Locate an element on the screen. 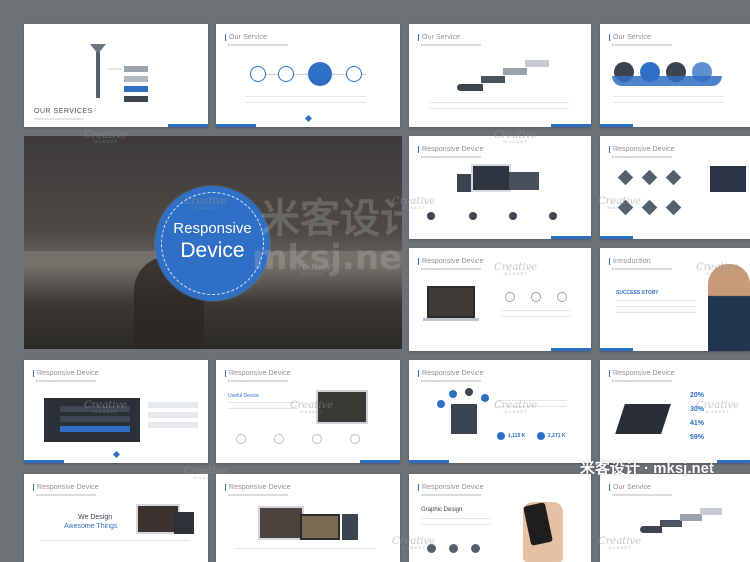  wave-band is located at coordinates (667, 81).